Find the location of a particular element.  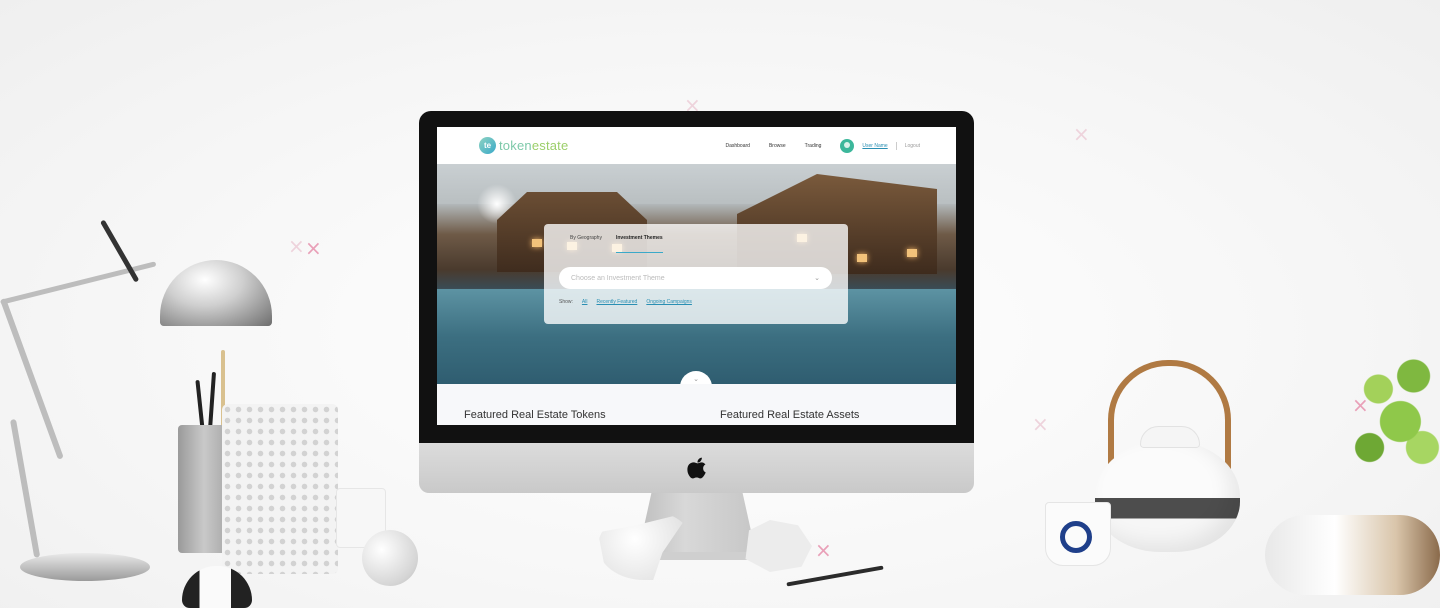

nav-browse: Browse is located at coordinates (777, 146).